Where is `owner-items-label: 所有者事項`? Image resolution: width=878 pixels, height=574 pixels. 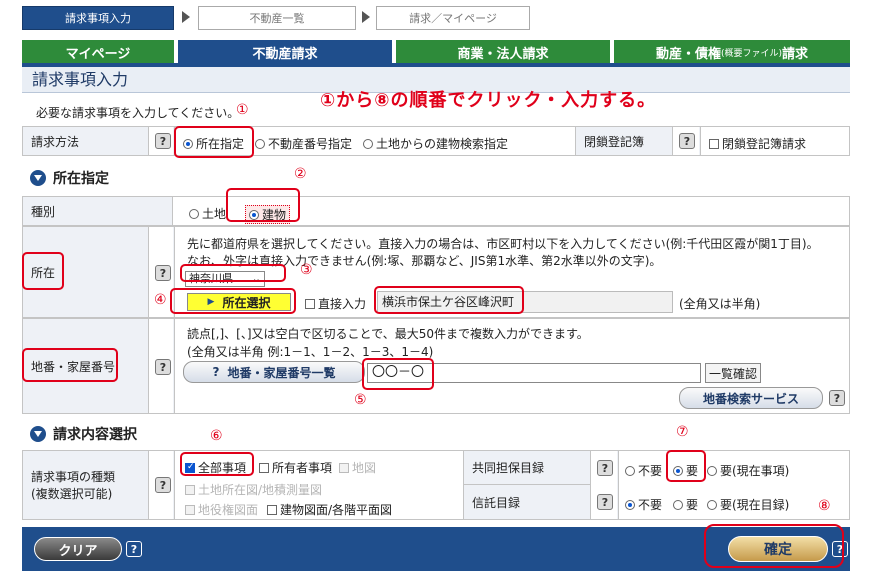
owner-items-label: 所有者事項 is located at coordinates (302, 468).